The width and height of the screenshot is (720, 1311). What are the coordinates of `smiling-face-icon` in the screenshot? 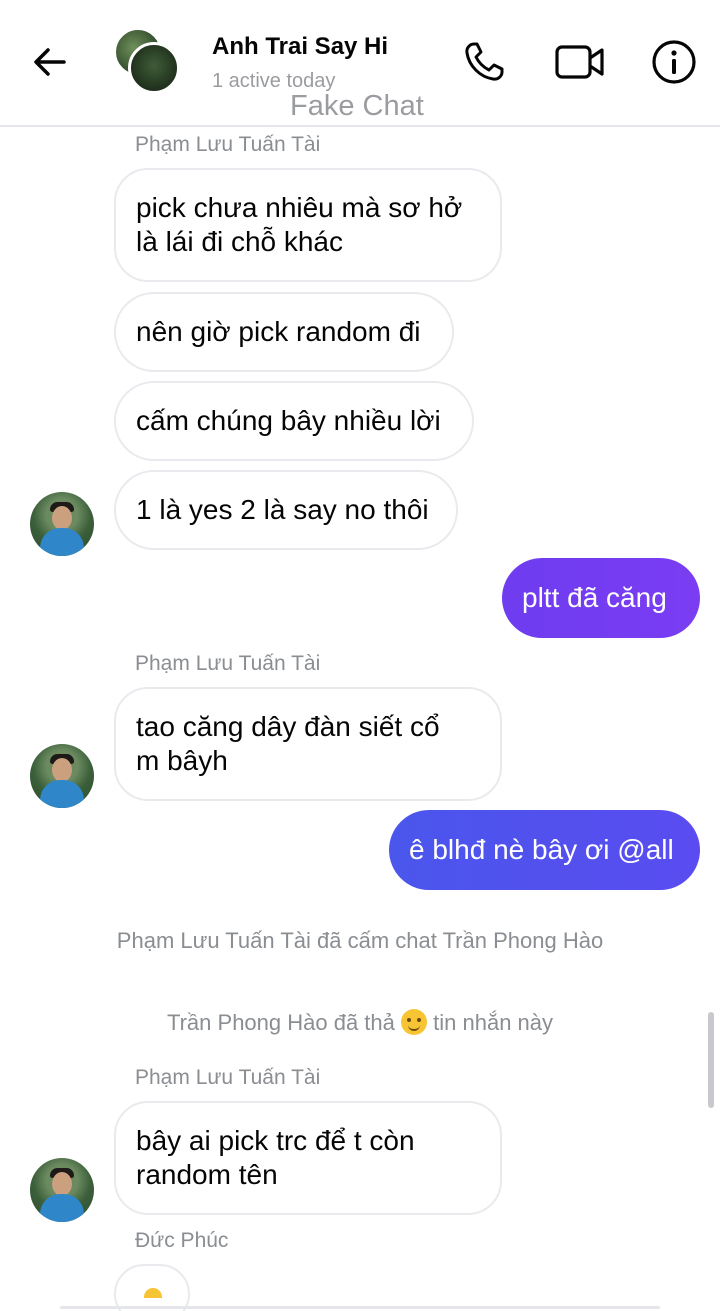 It's located at (414, 1022).